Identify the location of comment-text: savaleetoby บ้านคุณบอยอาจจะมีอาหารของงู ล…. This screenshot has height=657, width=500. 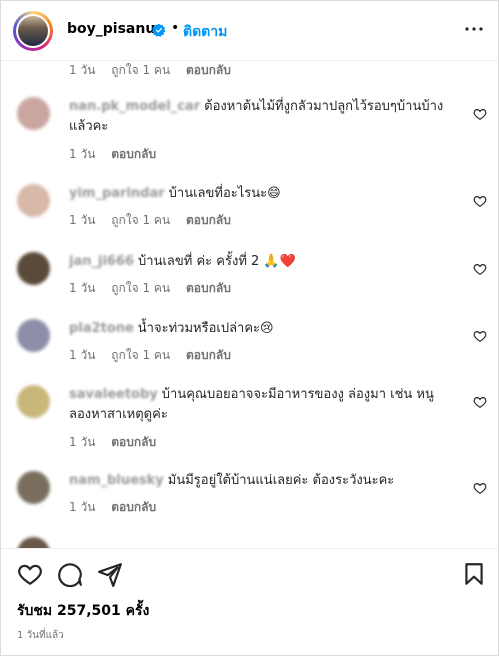
(261, 405).